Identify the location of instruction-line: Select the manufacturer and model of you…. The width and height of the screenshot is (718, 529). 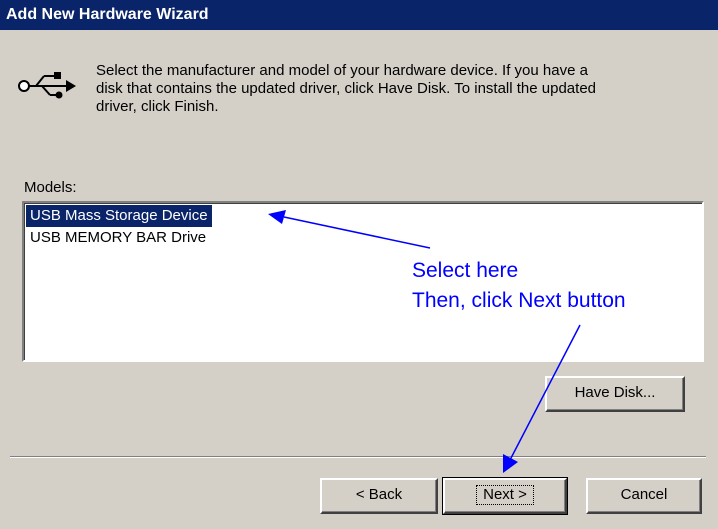
(342, 70).